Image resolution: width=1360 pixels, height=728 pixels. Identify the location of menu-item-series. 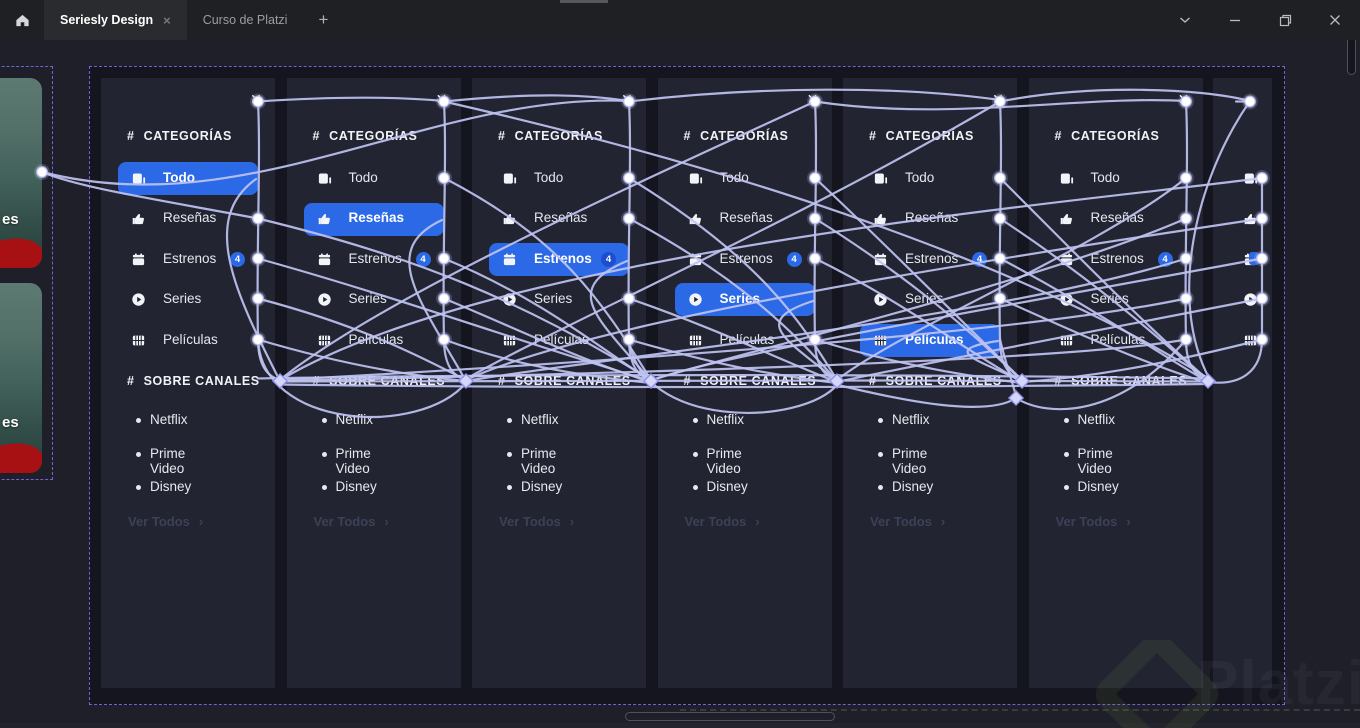
(1242, 300).